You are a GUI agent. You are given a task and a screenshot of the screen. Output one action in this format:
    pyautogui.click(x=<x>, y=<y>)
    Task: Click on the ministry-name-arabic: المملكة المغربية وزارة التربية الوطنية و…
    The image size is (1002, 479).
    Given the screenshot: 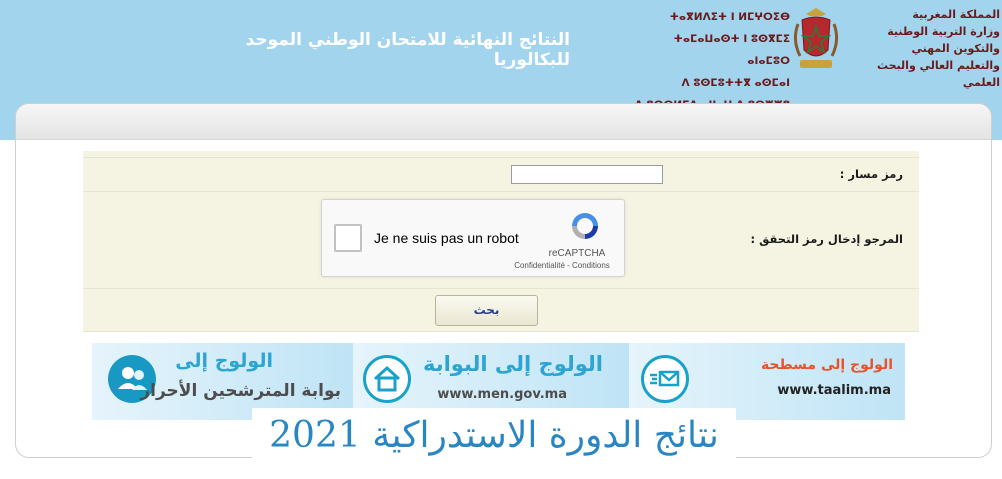 What is the action you would take?
    pyautogui.click(x=920, y=48)
    